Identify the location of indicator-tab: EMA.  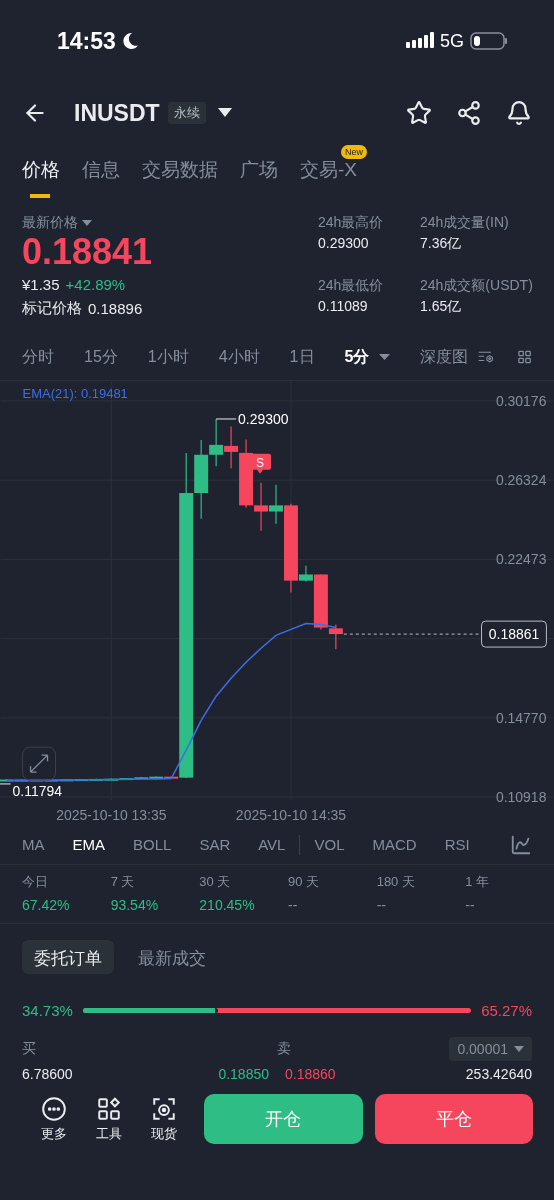
(88, 844).